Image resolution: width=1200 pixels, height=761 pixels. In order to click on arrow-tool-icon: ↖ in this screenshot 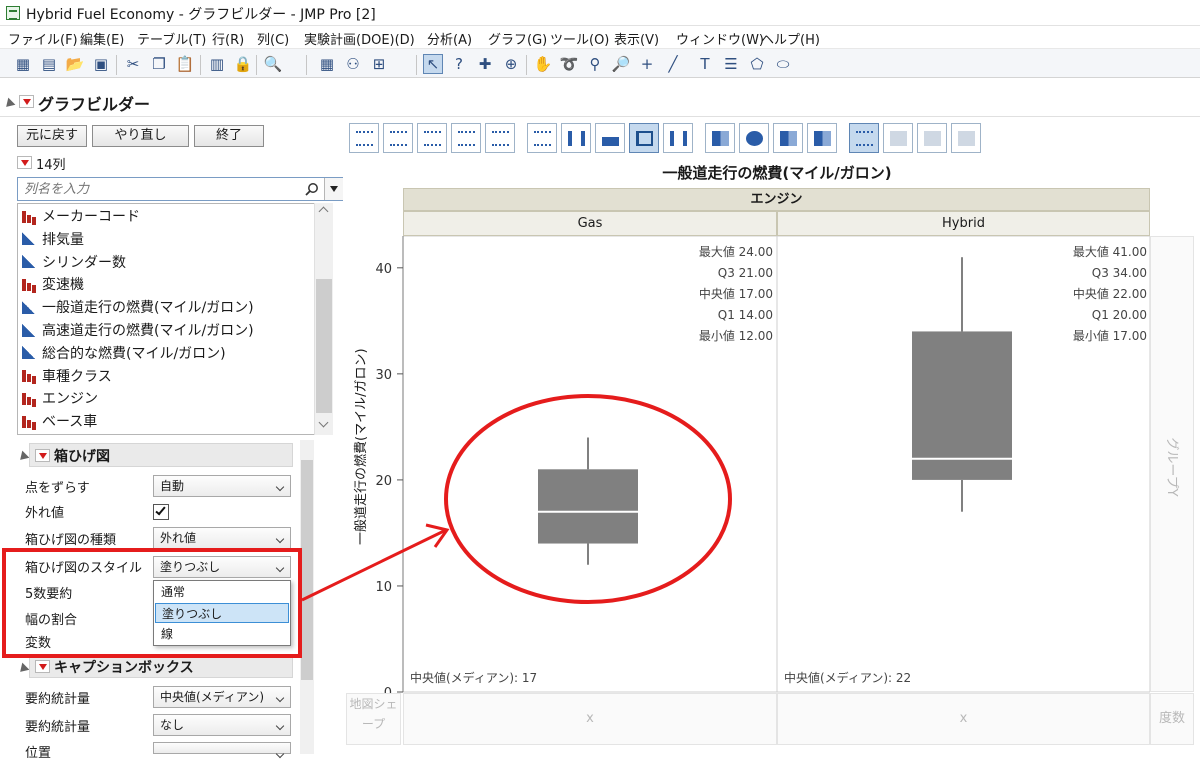, I will do `click(433, 64)`.